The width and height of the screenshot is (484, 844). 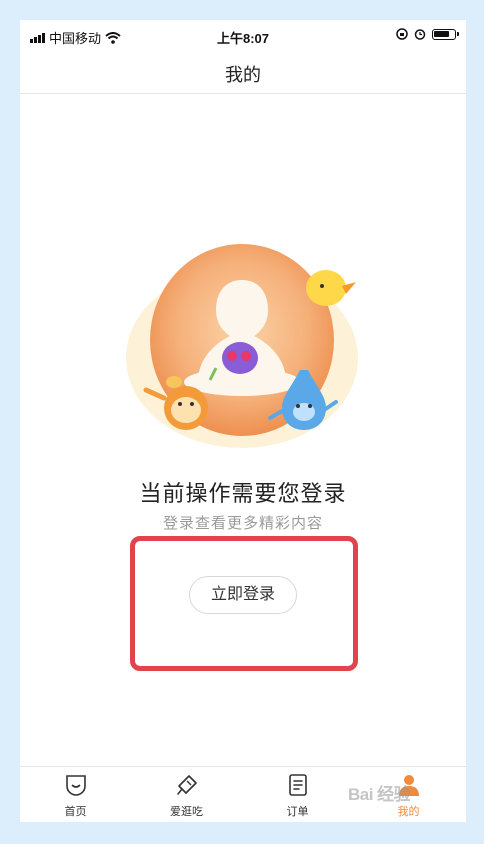 What do you see at coordinates (297, 812) in the screenshot?
I see `tab-label: 订单` at bounding box center [297, 812].